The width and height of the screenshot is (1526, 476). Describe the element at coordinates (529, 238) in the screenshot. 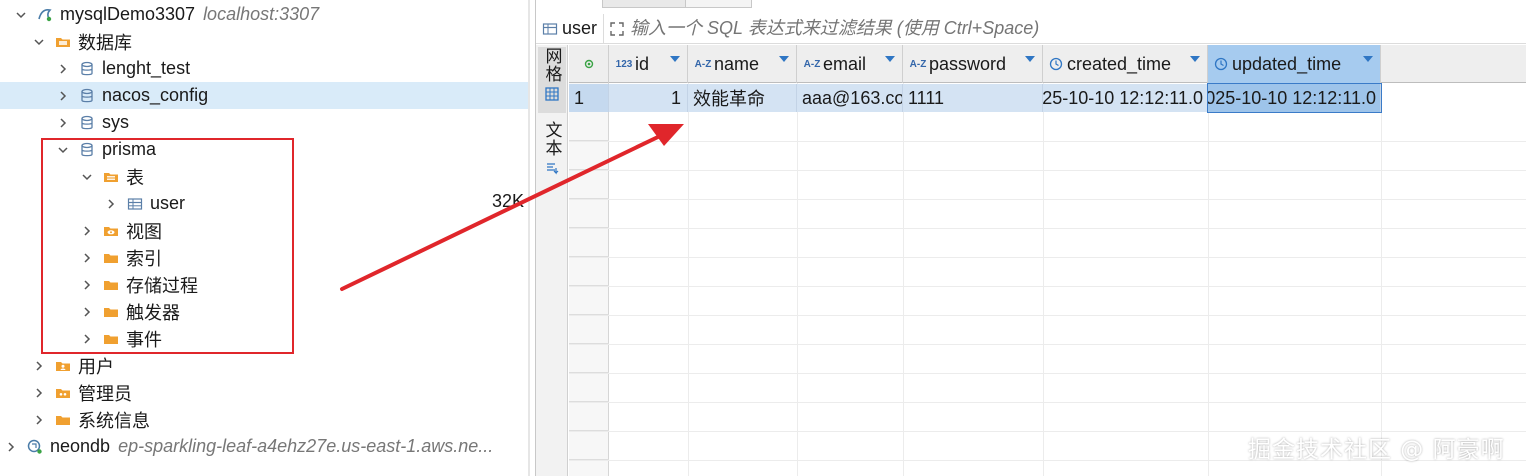

I see `tree-splitter` at that location.